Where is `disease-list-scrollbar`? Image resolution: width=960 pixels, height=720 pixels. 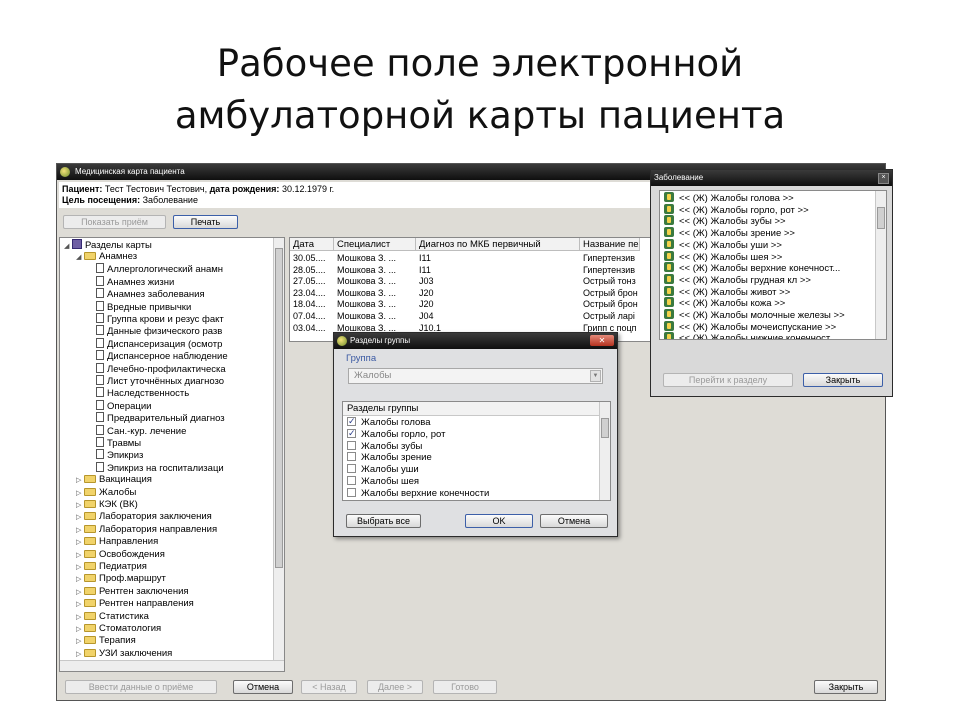
disease-list-scrollbar is located at coordinates (880, 265).